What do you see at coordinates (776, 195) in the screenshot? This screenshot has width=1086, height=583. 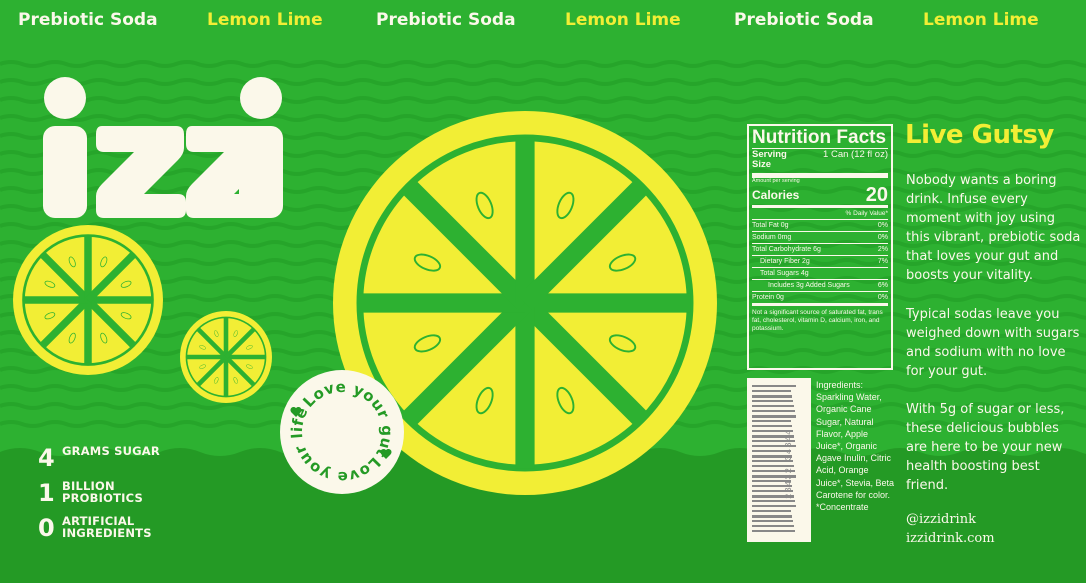 I see `calories-label: Calories` at bounding box center [776, 195].